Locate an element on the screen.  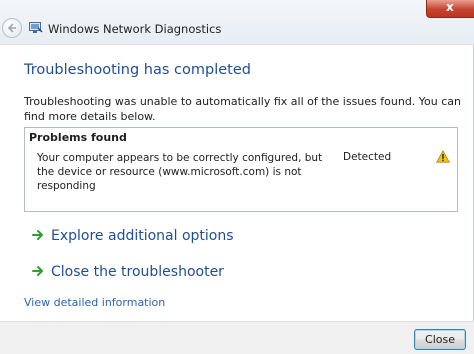
view-detailed-information-link: View detailed information is located at coordinates (94, 302).